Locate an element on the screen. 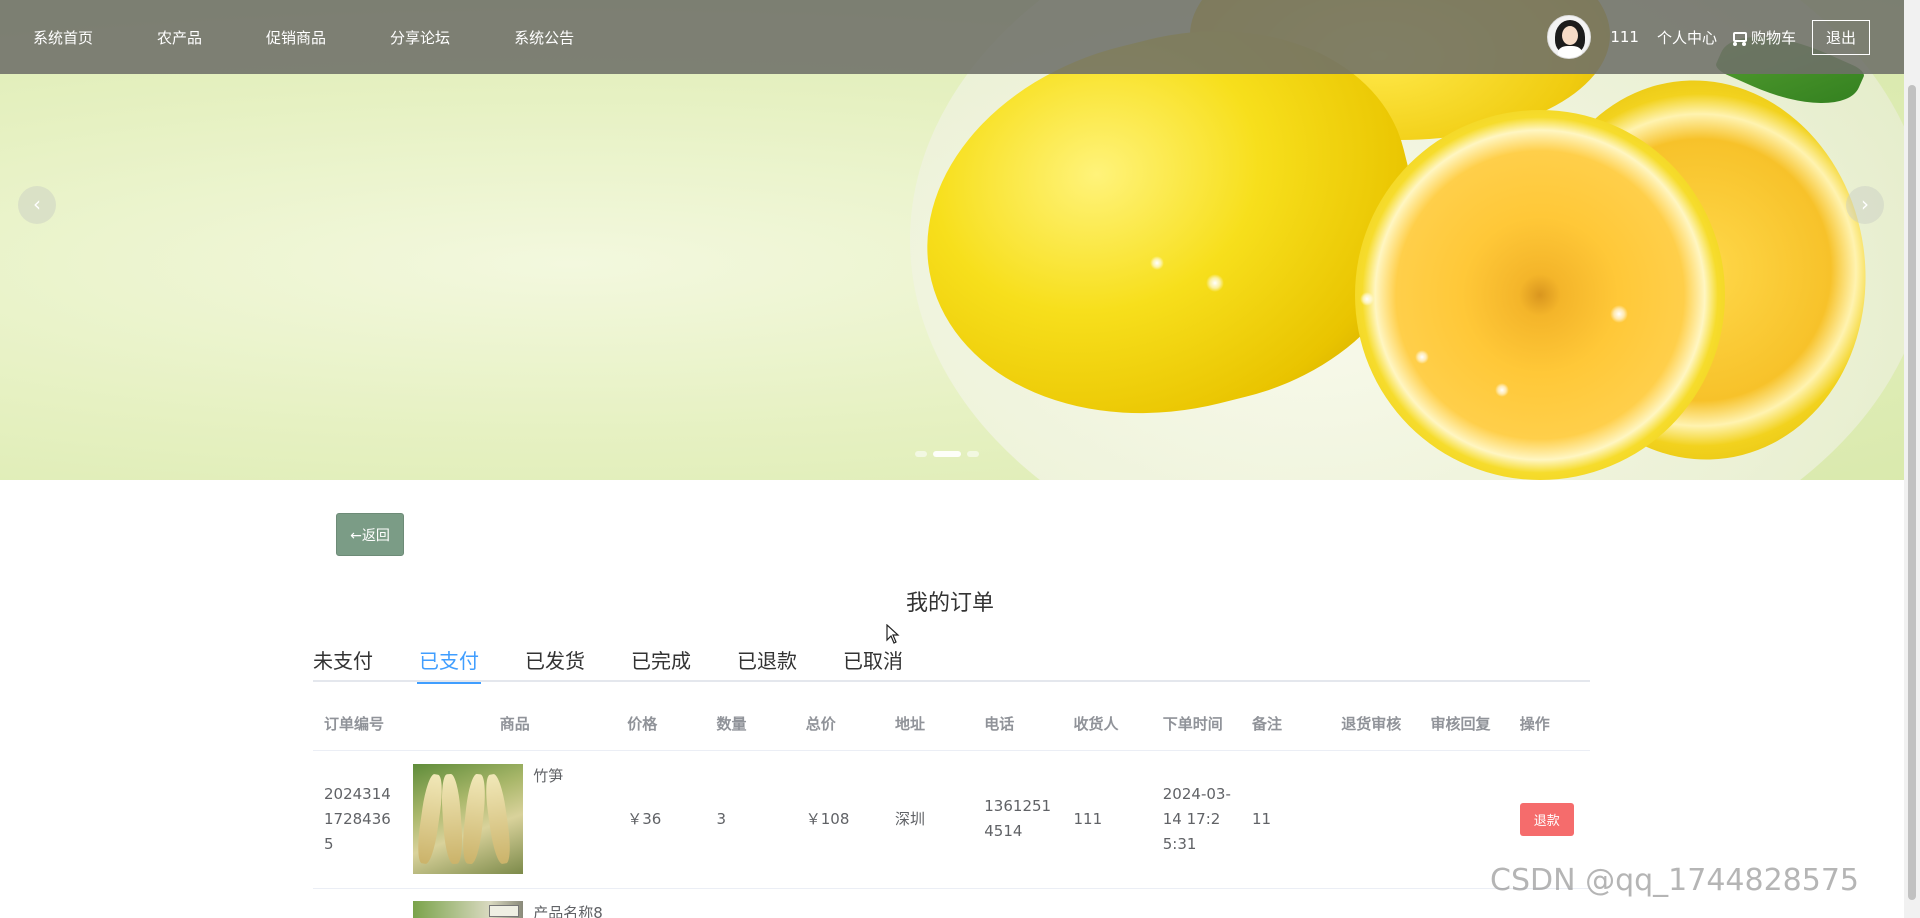 The width and height of the screenshot is (1920, 918). cell-note: 11 is located at coordinates (1286, 819).